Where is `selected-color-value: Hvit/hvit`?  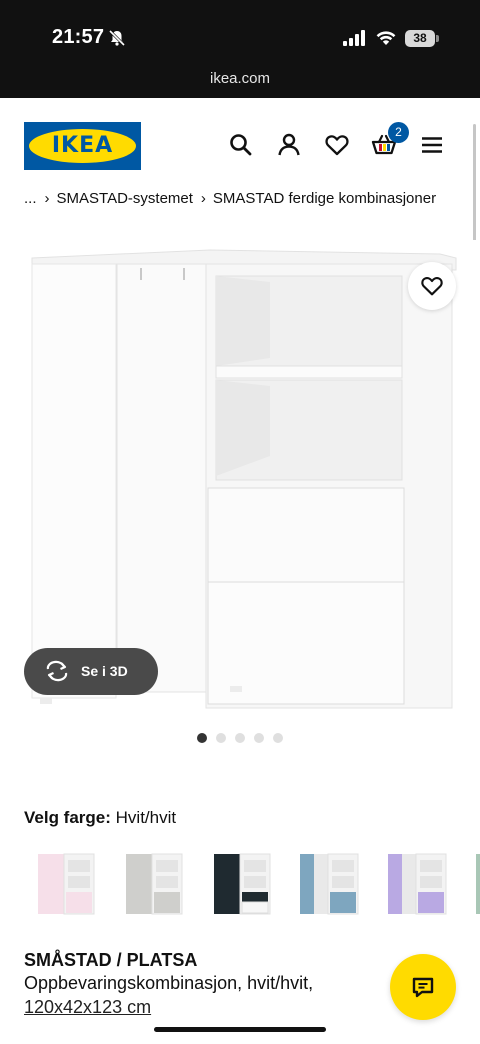 selected-color-value: Hvit/hvit is located at coordinates (146, 817).